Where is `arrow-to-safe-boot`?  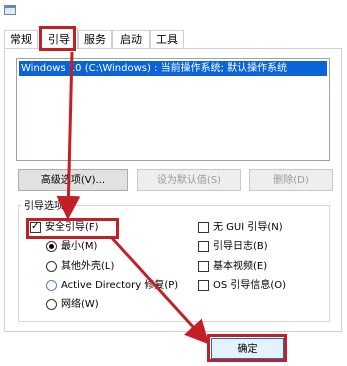
arrow-to-safe-boot is located at coordinates (68, 135).